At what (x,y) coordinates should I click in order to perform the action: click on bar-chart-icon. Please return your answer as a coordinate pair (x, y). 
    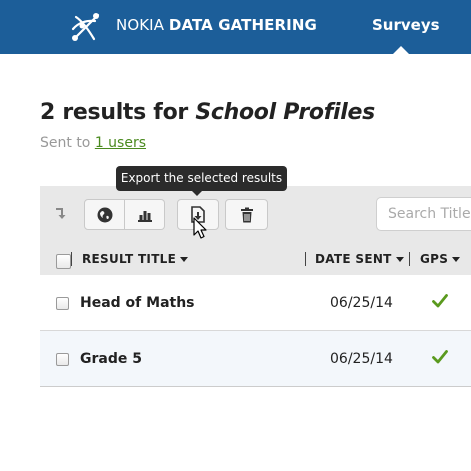
    Looking at the image, I should click on (144, 216).